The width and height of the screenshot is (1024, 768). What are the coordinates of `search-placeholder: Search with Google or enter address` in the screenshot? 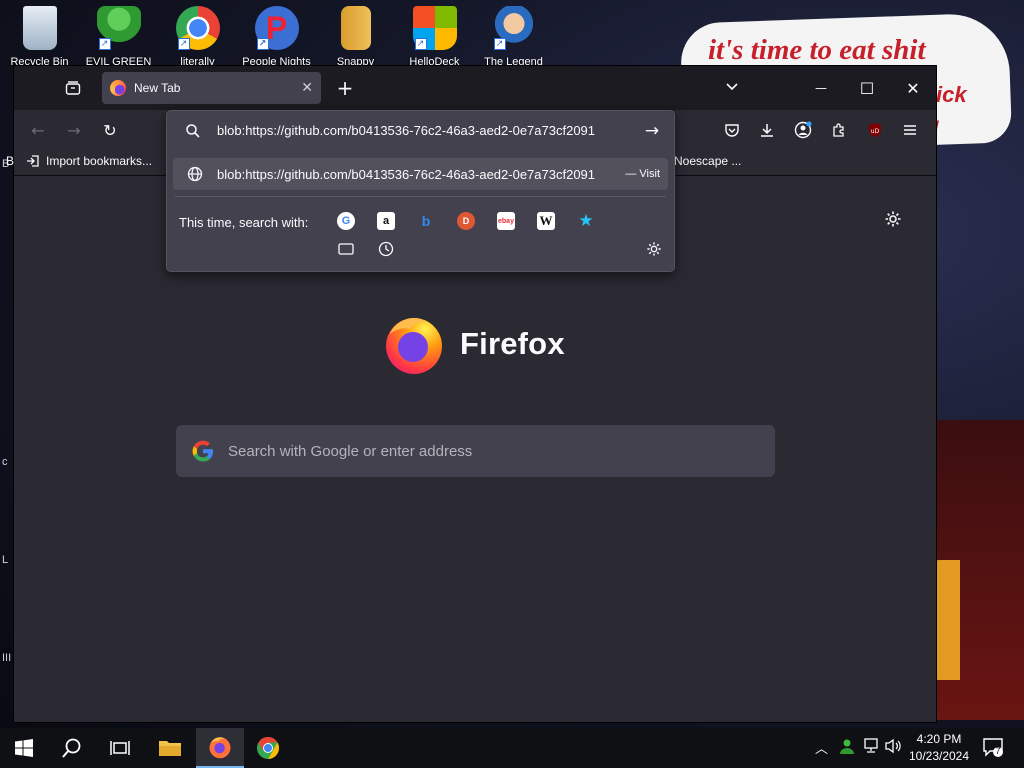 It's located at (350, 451).